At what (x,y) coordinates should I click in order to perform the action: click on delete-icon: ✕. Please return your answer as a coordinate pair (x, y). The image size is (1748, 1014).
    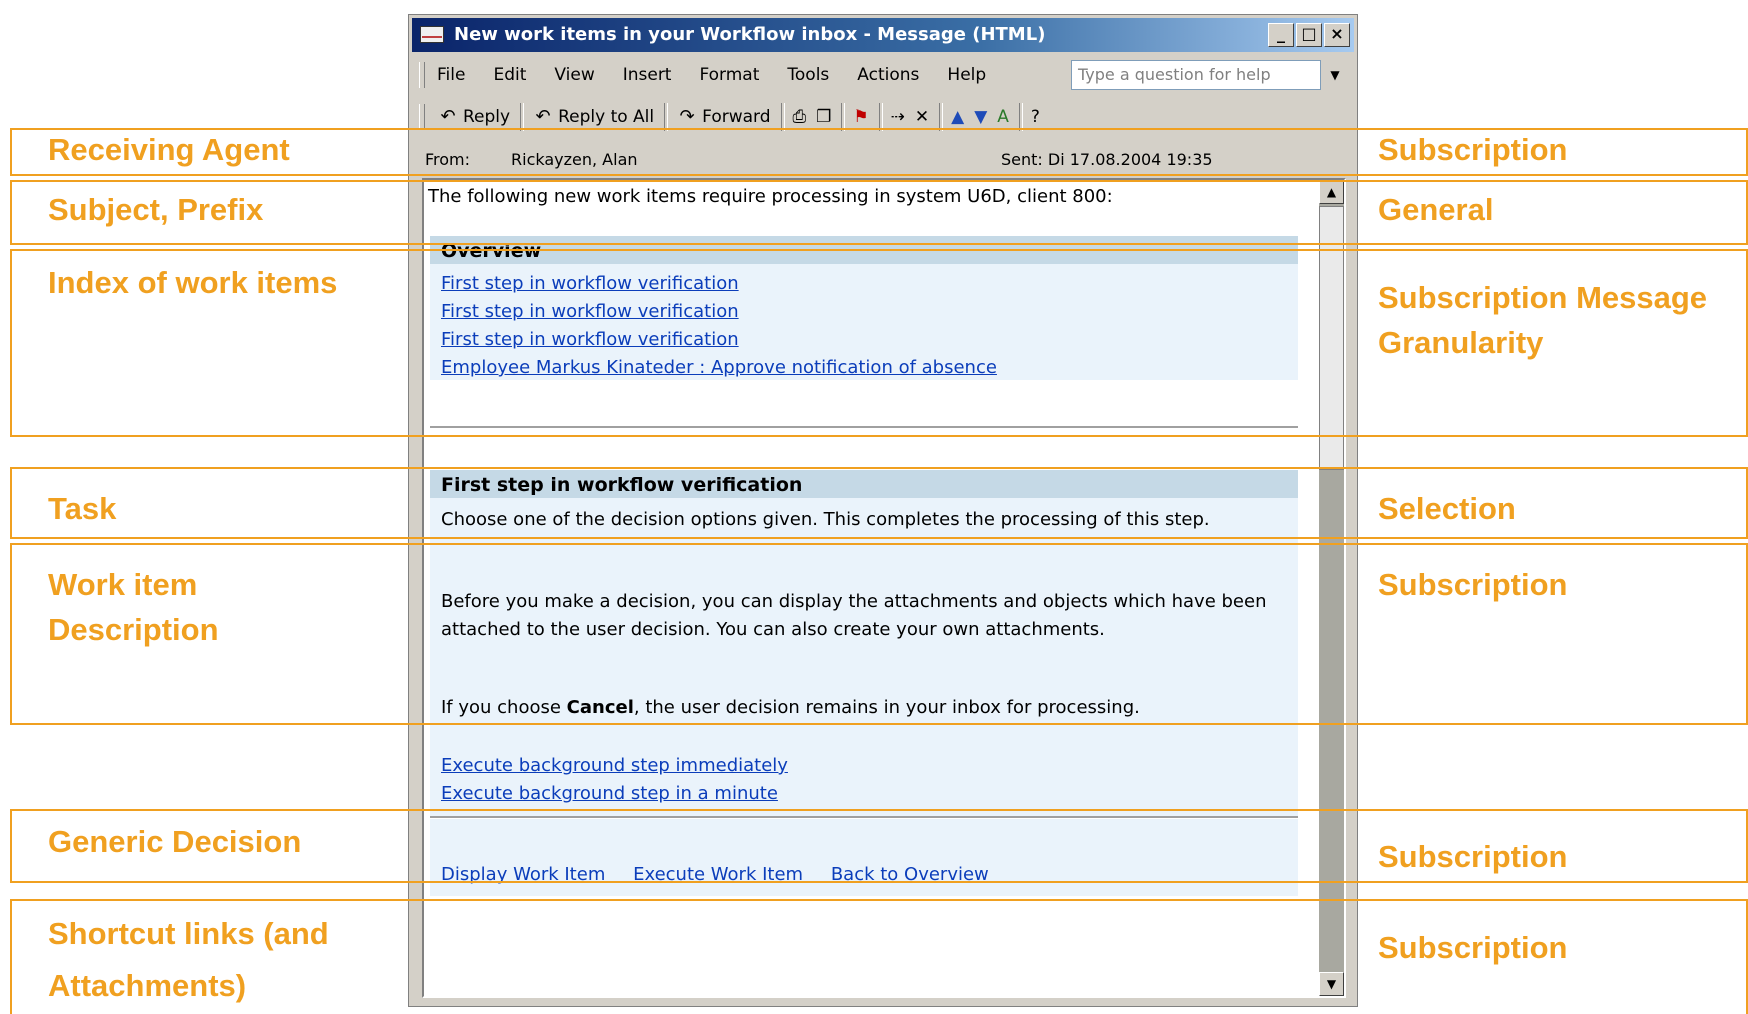
    Looking at the image, I should click on (922, 117).